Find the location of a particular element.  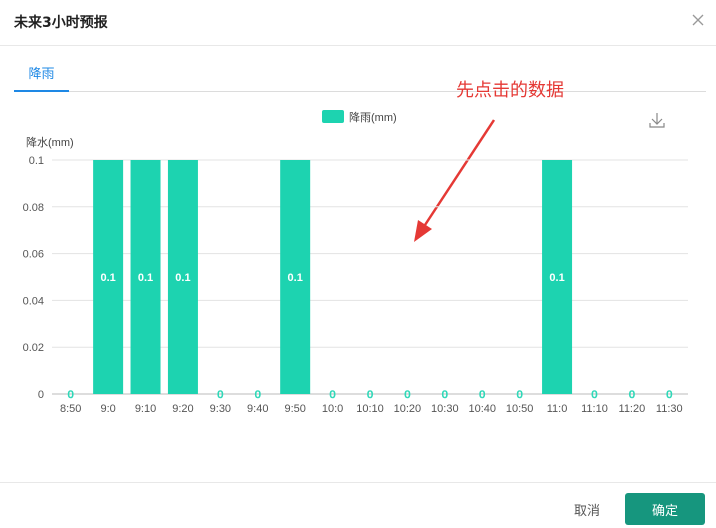

x-tick-label: 10:20 is located at coordinates (408, 409).